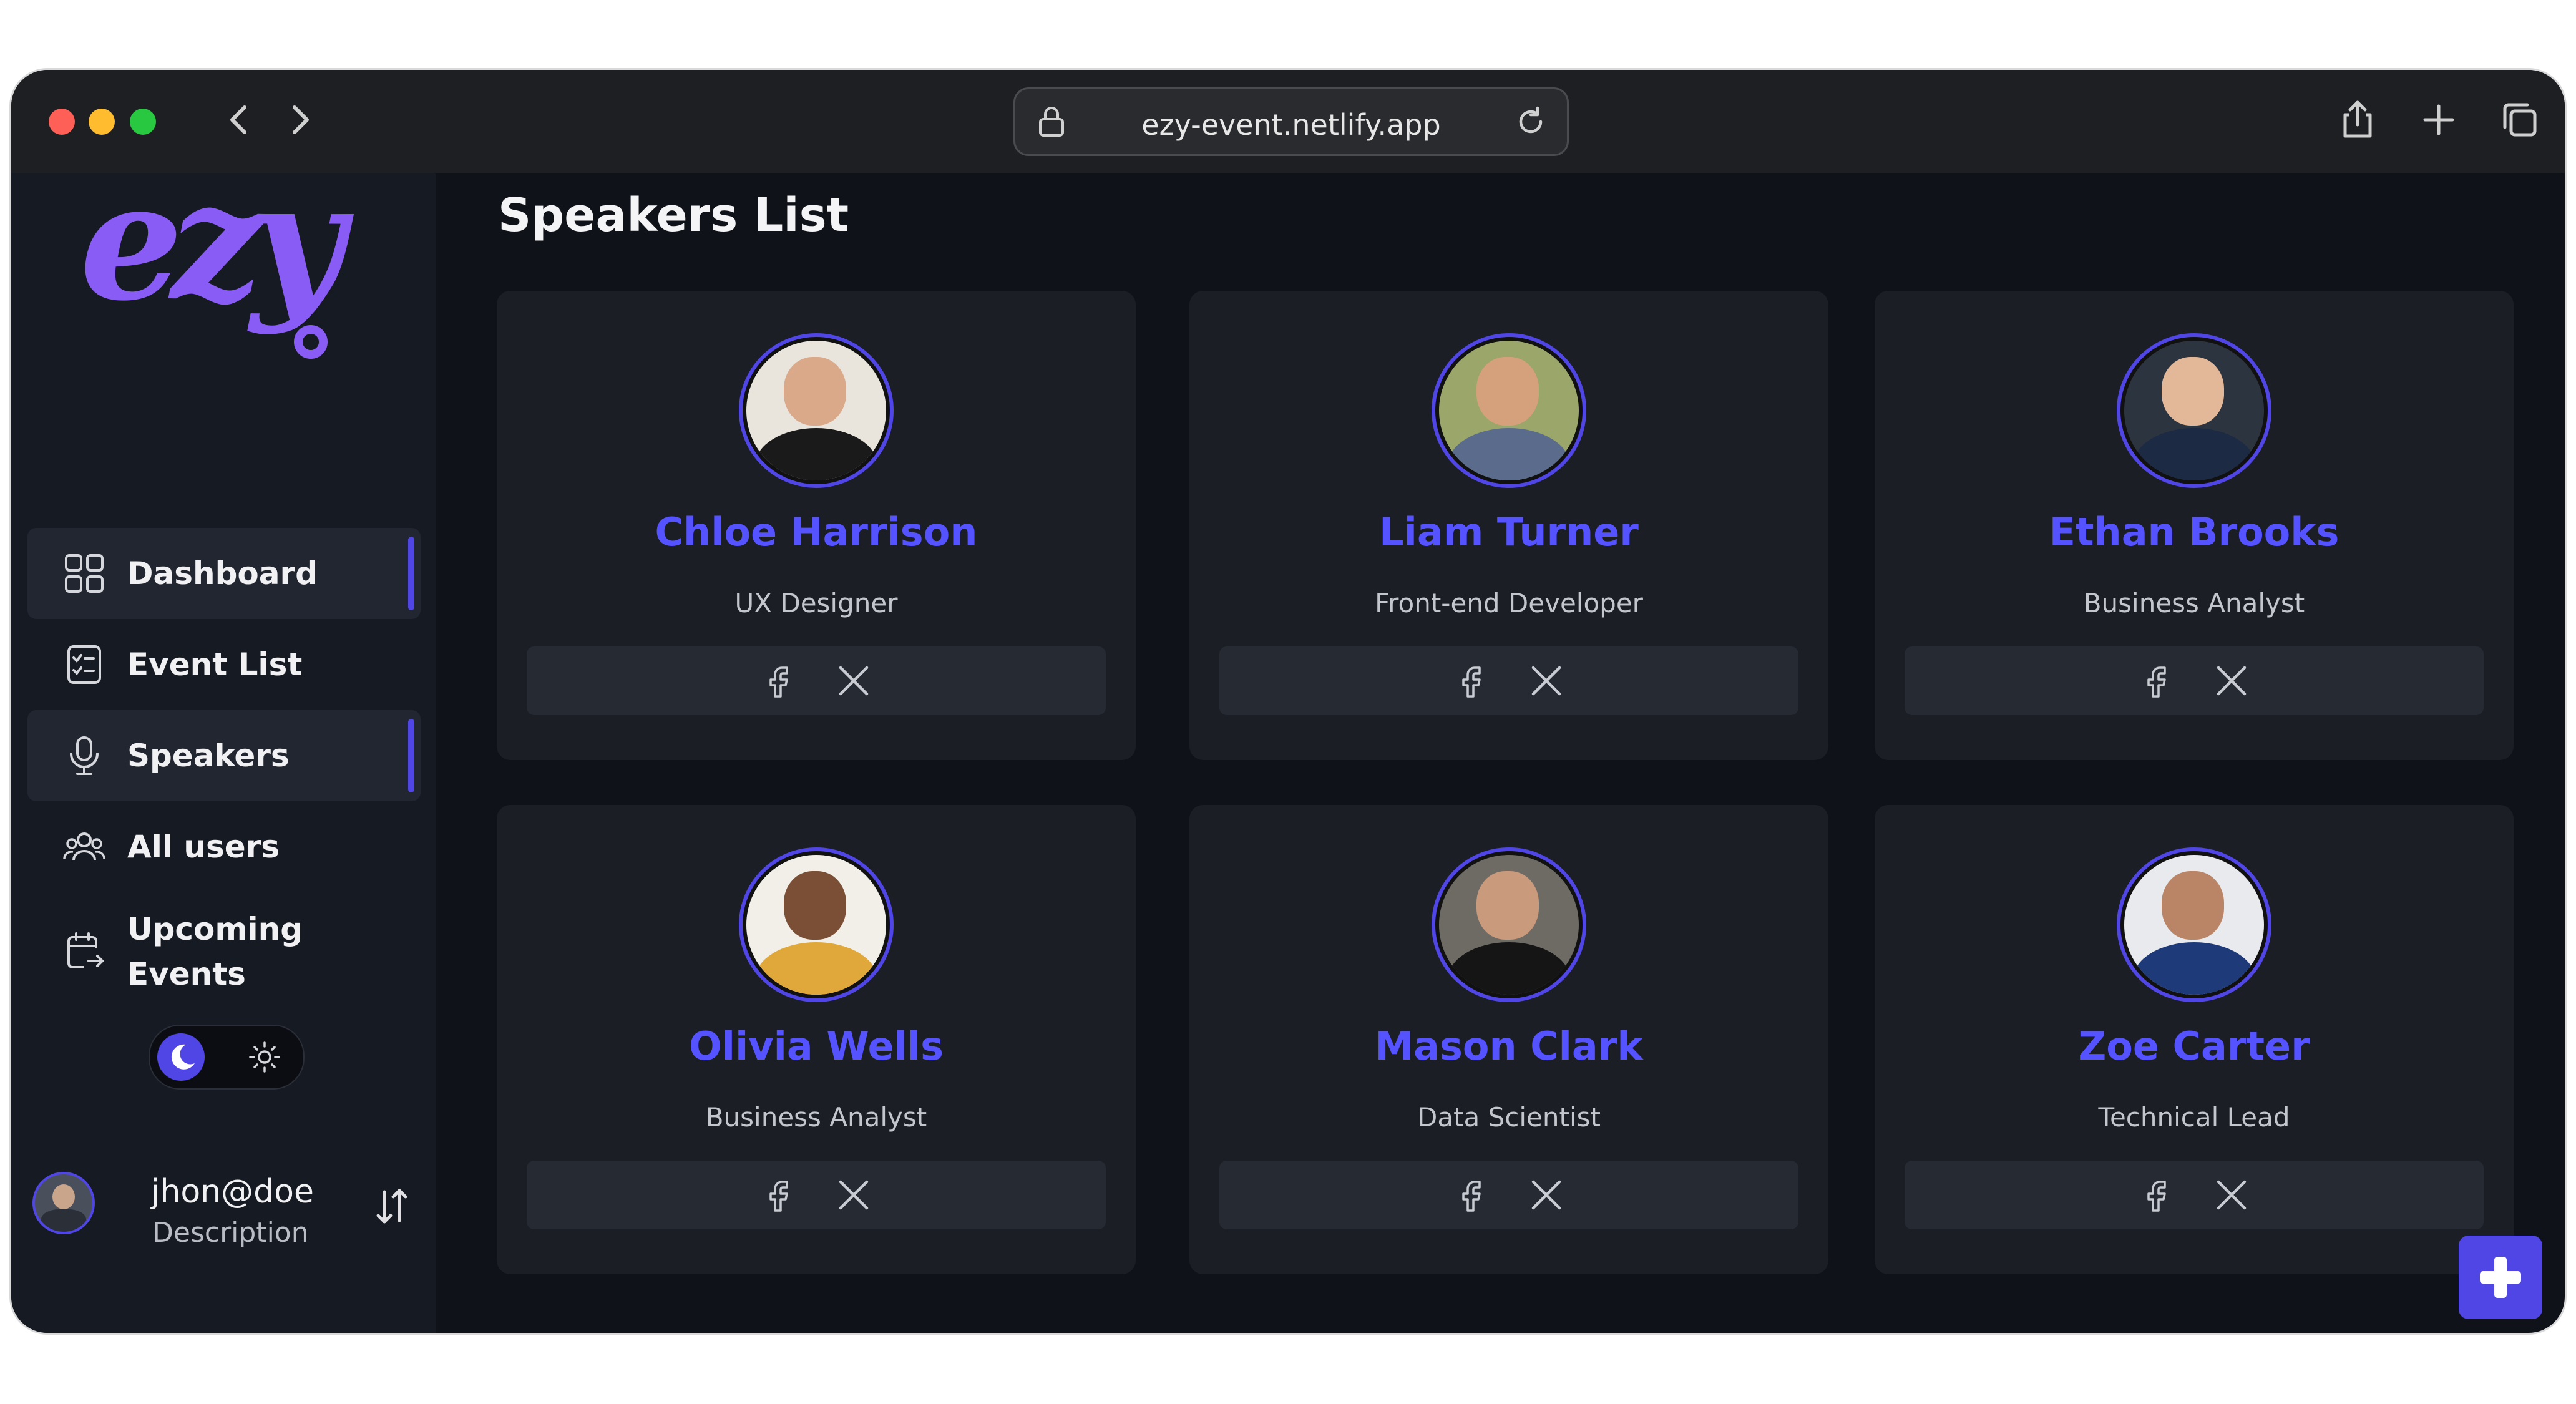  What do you see at coordinates (1508, 1046) in the screenshot?
I see `speaker-name: Mason Clark` at bounding box center [1508, 1046].